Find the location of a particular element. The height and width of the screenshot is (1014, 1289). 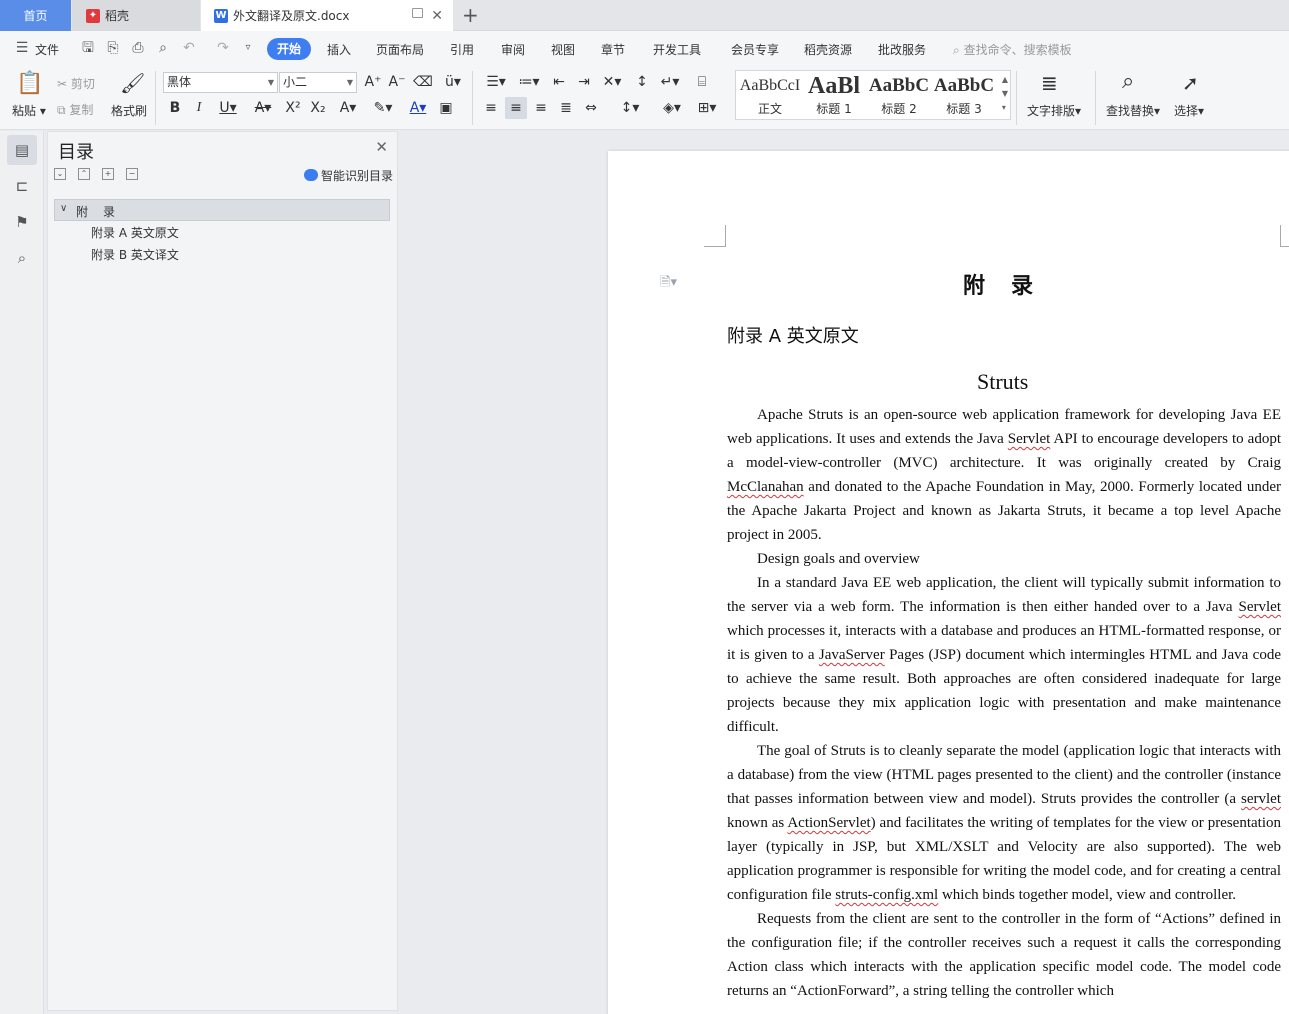

chinese-layout-icon: ✕▾ is located at coordinates (612, 82).